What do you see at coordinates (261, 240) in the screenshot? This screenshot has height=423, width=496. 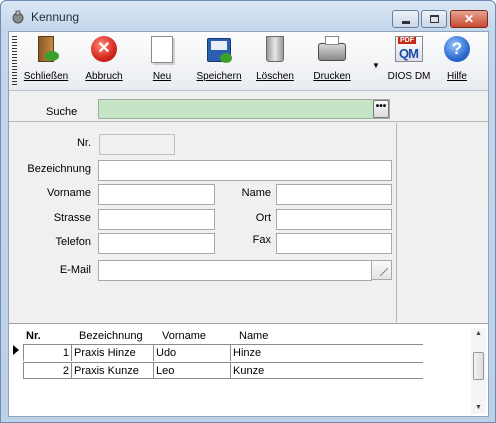 I see `fax-label: Fax` at bounding box center [261, 240].